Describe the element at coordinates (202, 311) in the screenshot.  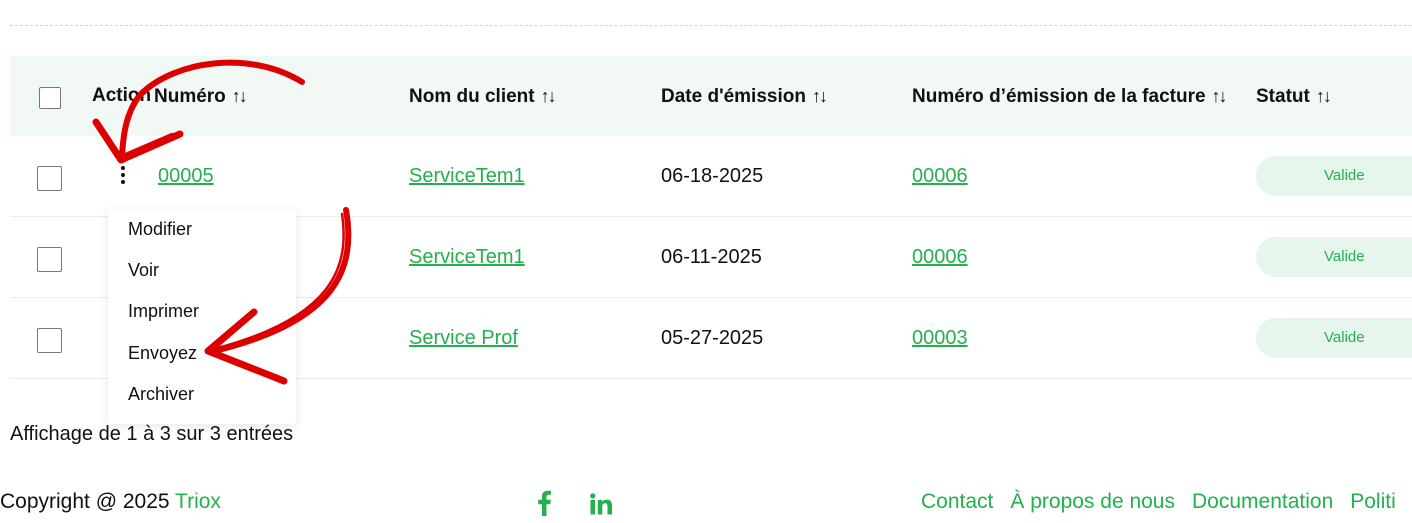
I see `menu-item-imprimer: Imprimer` at that location.